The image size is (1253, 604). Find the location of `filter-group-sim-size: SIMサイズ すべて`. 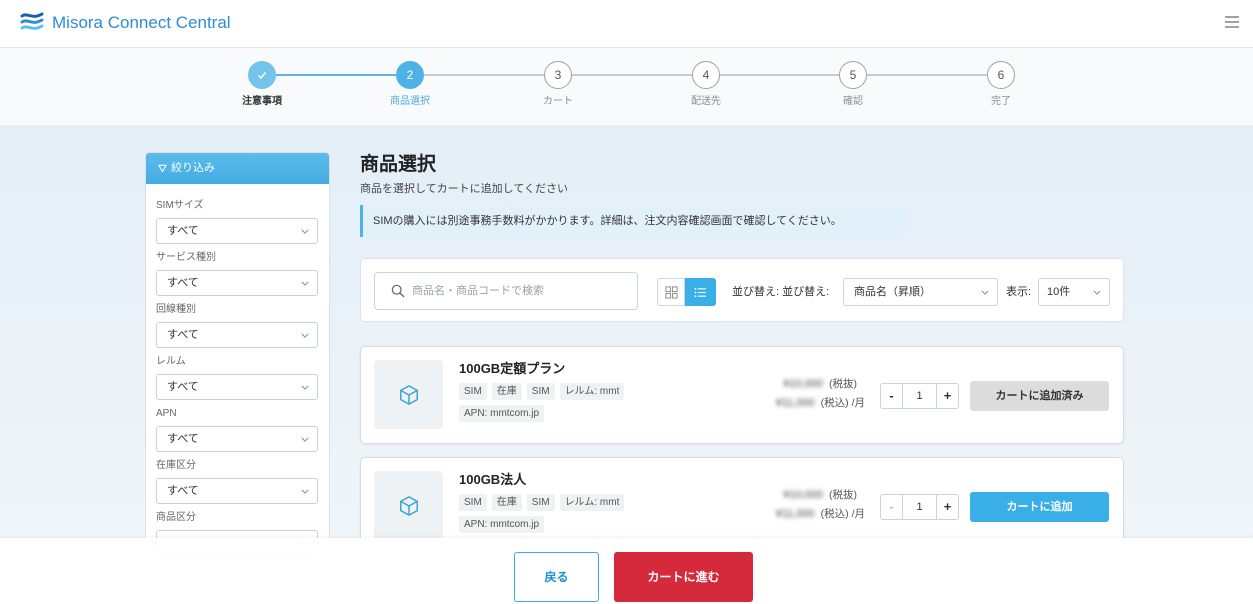

filter-group-sim-size: SIMサイズ すべて is located at coordinates (242, 225).